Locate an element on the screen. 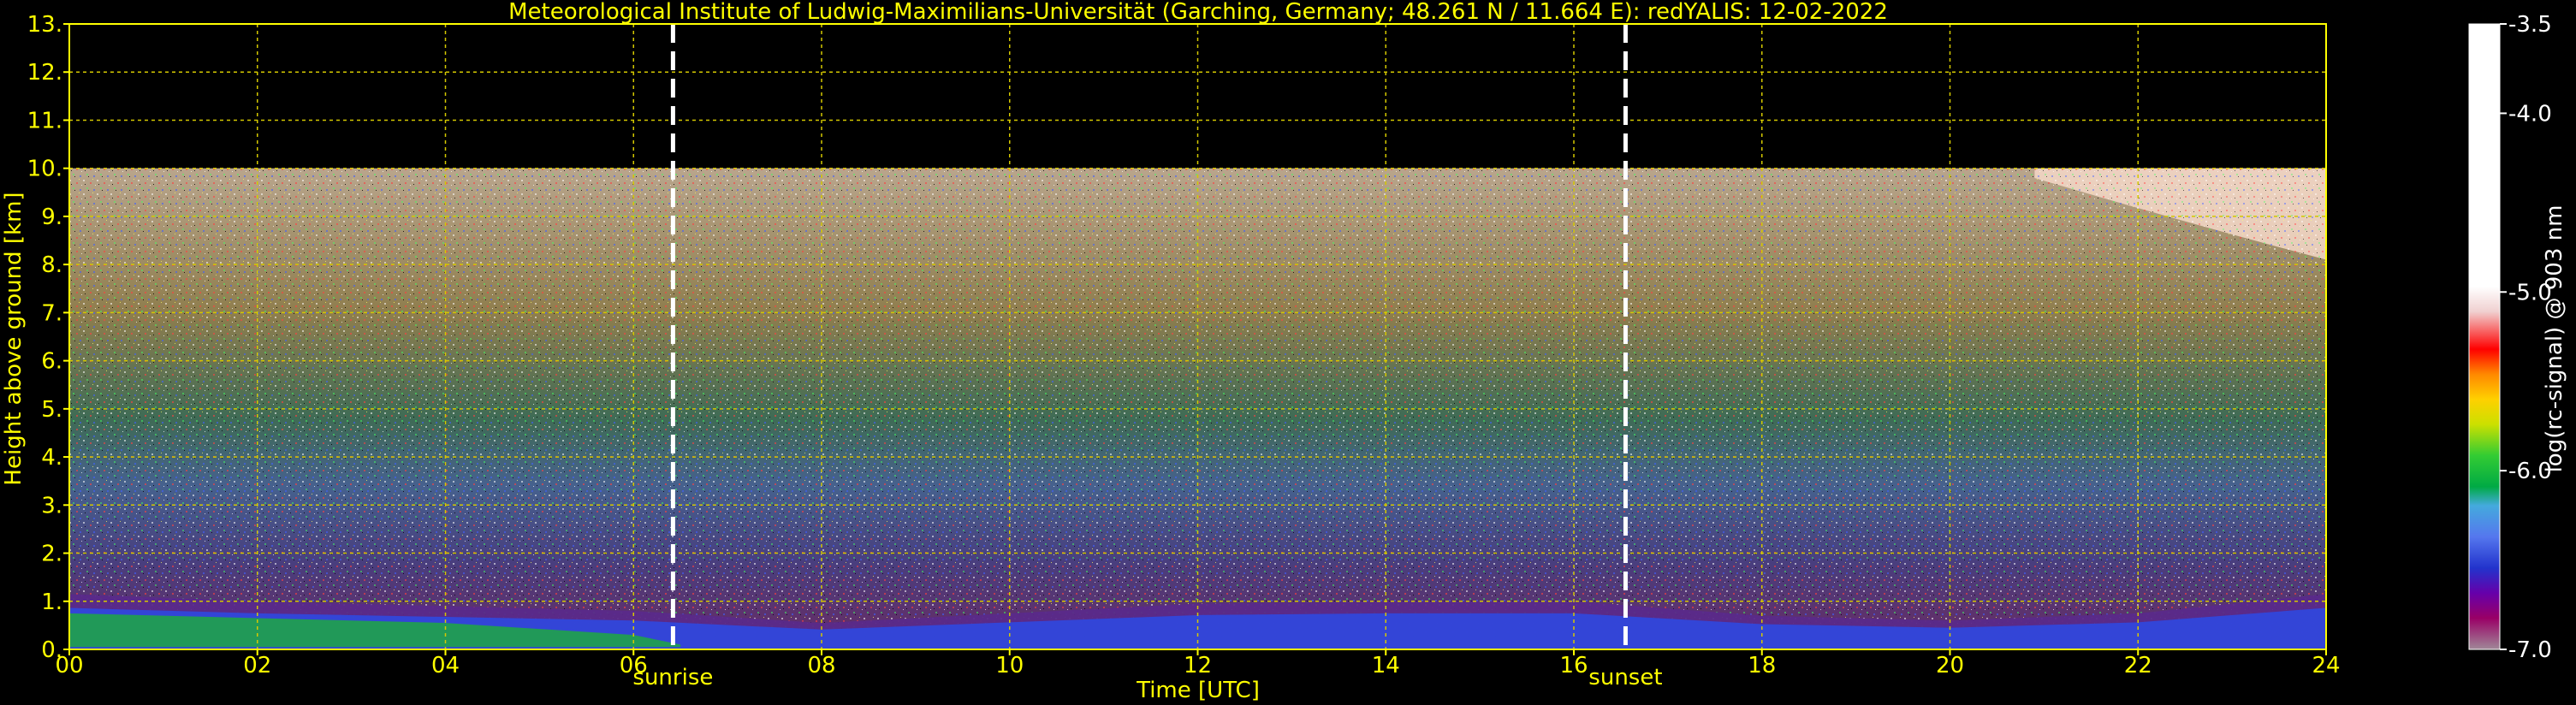 This screenshot has height=705, width=2576. y-tick-label: 6. is located at coordinates (51, 362).